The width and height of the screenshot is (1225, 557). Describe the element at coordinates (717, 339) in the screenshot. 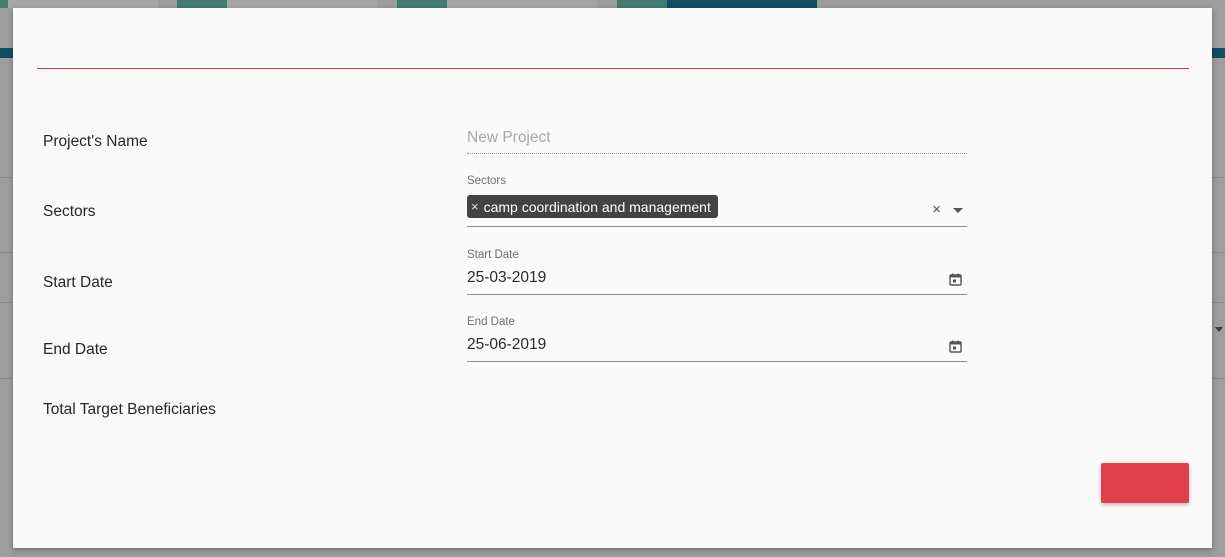

I see `end-date-field: End Date 25-06-2019` at that location.